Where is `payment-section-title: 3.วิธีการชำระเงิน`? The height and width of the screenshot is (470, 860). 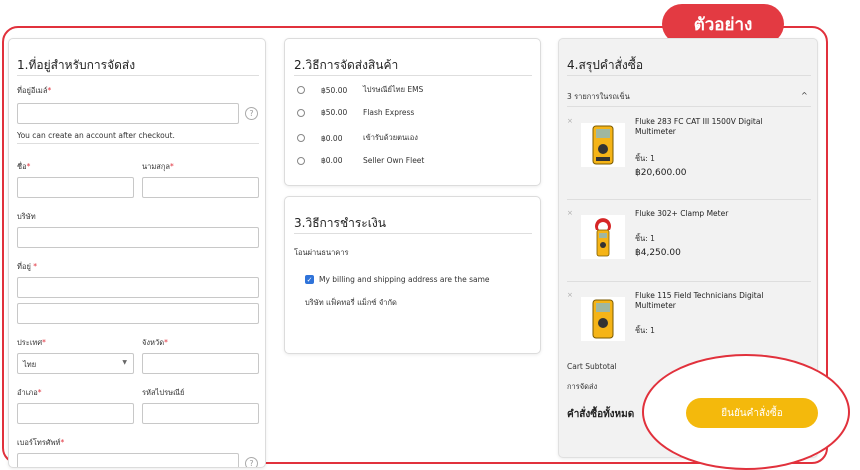 payment-section-title: 3.วิธีการชำระเงิน is located at coordinates (340, 223).